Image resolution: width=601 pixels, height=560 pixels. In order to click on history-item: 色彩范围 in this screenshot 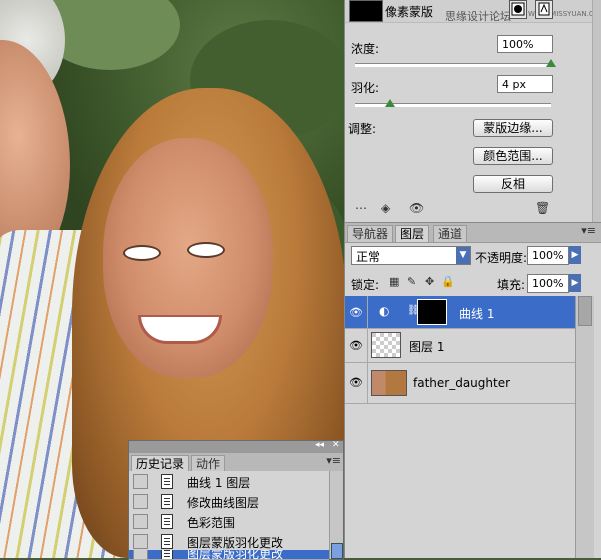, I will do `click(229, 521)`.